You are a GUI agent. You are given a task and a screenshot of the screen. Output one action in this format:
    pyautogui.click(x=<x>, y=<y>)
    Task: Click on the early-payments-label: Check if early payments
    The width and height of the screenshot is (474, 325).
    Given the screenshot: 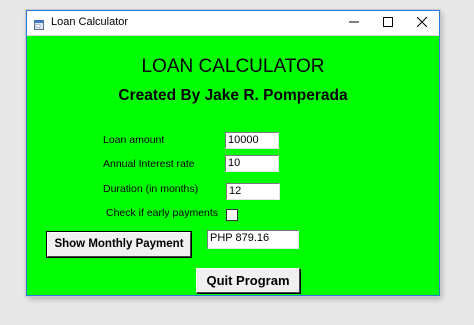 What is the action you would take?
    pyautogui.click(x=162, y=213)
    